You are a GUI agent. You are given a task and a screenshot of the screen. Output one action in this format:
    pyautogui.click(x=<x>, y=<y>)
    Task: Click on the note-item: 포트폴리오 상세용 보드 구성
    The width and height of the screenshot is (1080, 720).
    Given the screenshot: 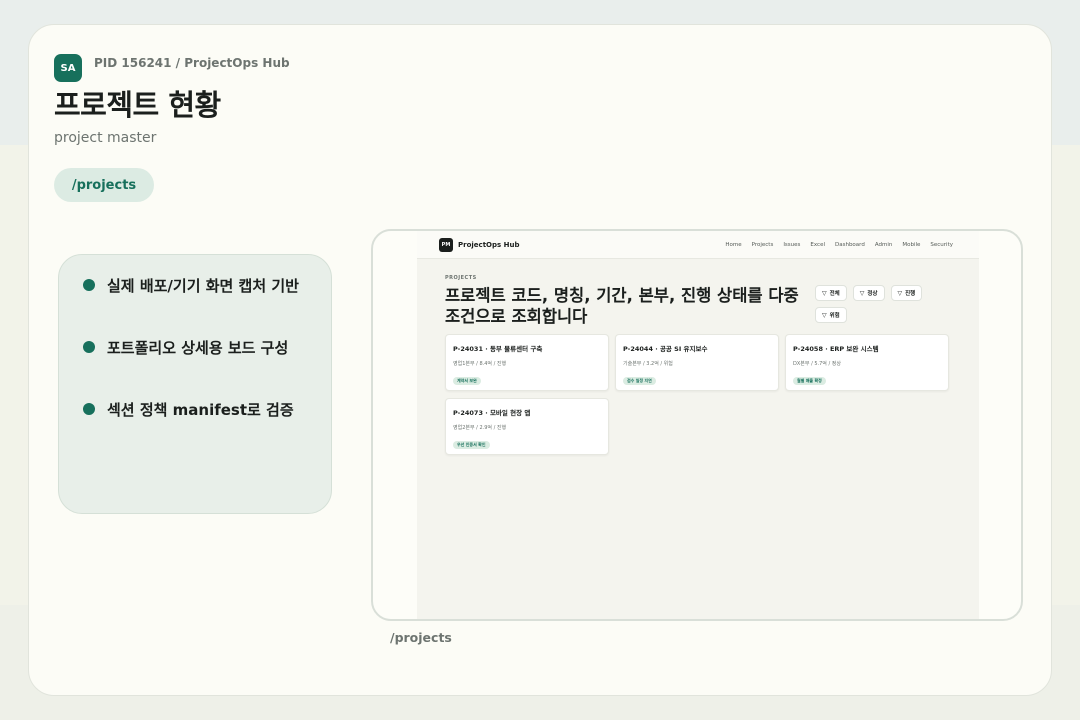 What is the action you would take?
    pyautogui.click(x=207, y=347)
    